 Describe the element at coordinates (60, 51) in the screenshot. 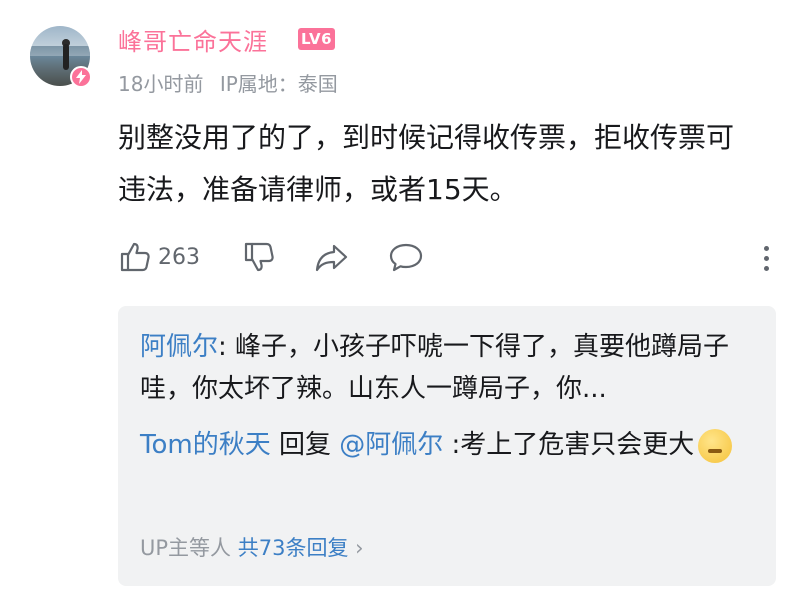

I see `avatar-mountain` at that location.